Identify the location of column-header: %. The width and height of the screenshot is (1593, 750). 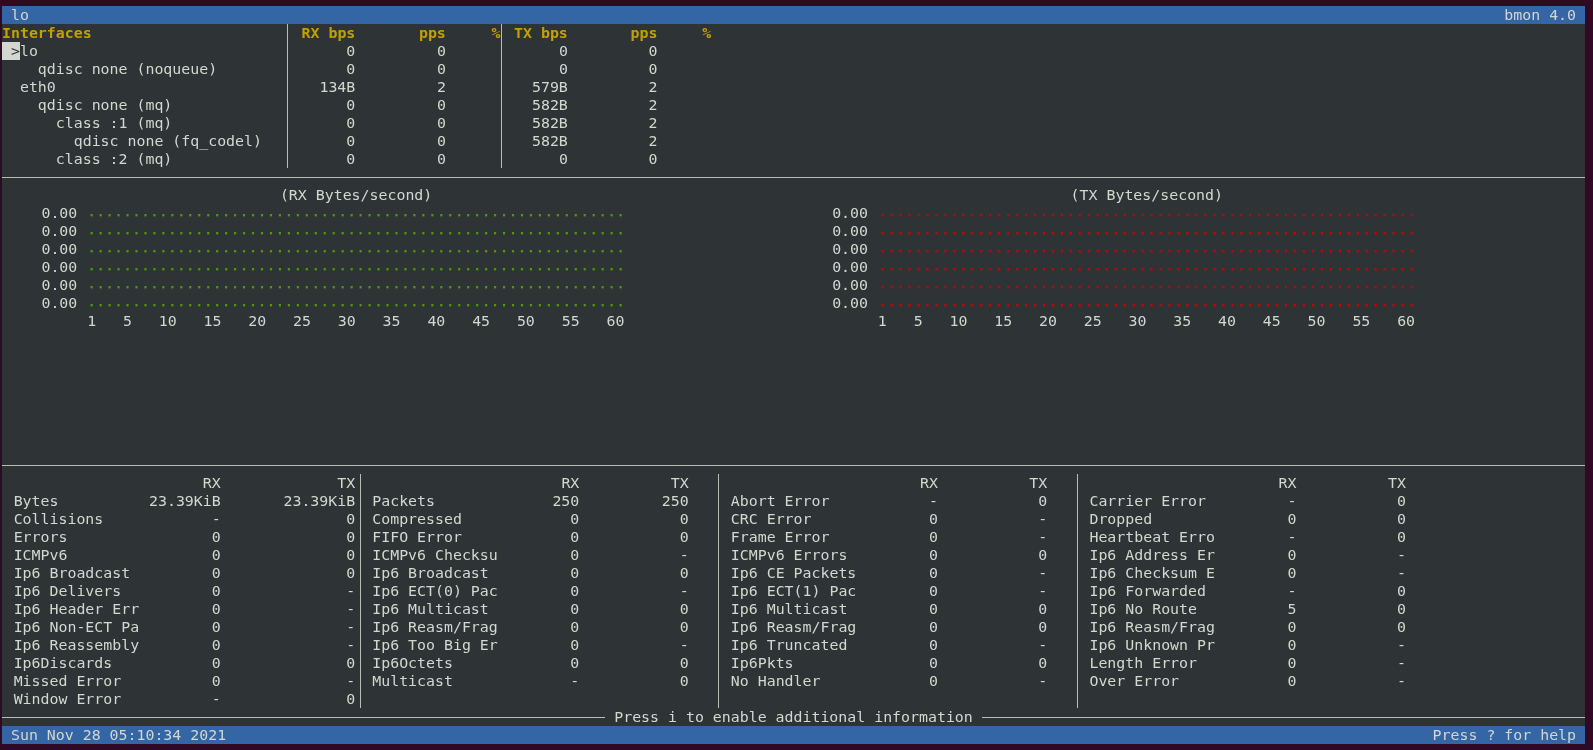
(495, 33).